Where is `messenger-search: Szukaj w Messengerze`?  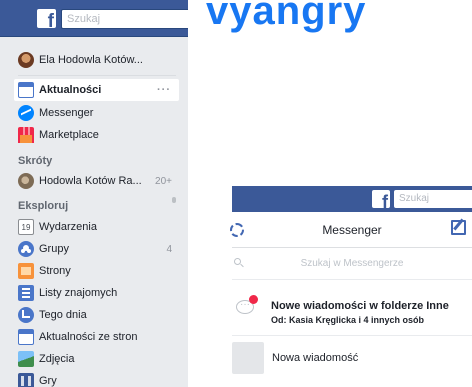
messenger-search: Szukaj w Messengerze is located at coordinates (352, 264).